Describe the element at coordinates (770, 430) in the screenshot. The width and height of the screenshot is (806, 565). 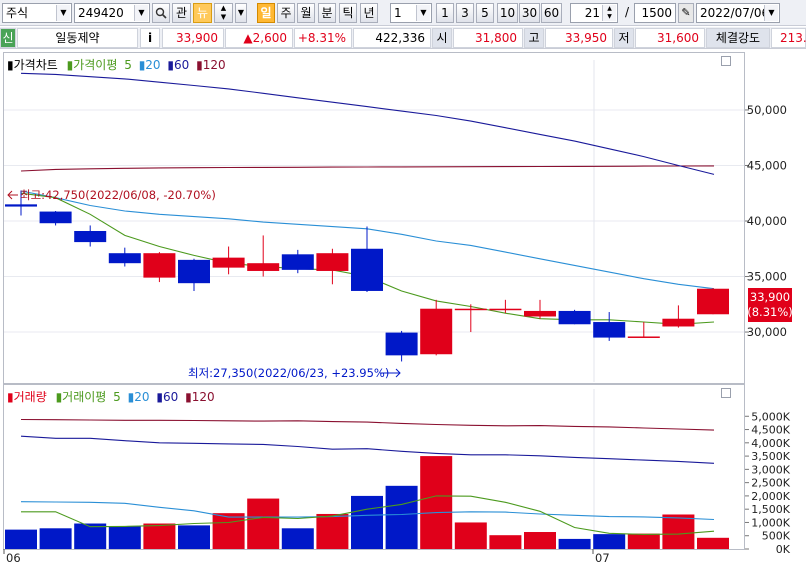
I see `volume-tick-label: 4,500K` at that location.